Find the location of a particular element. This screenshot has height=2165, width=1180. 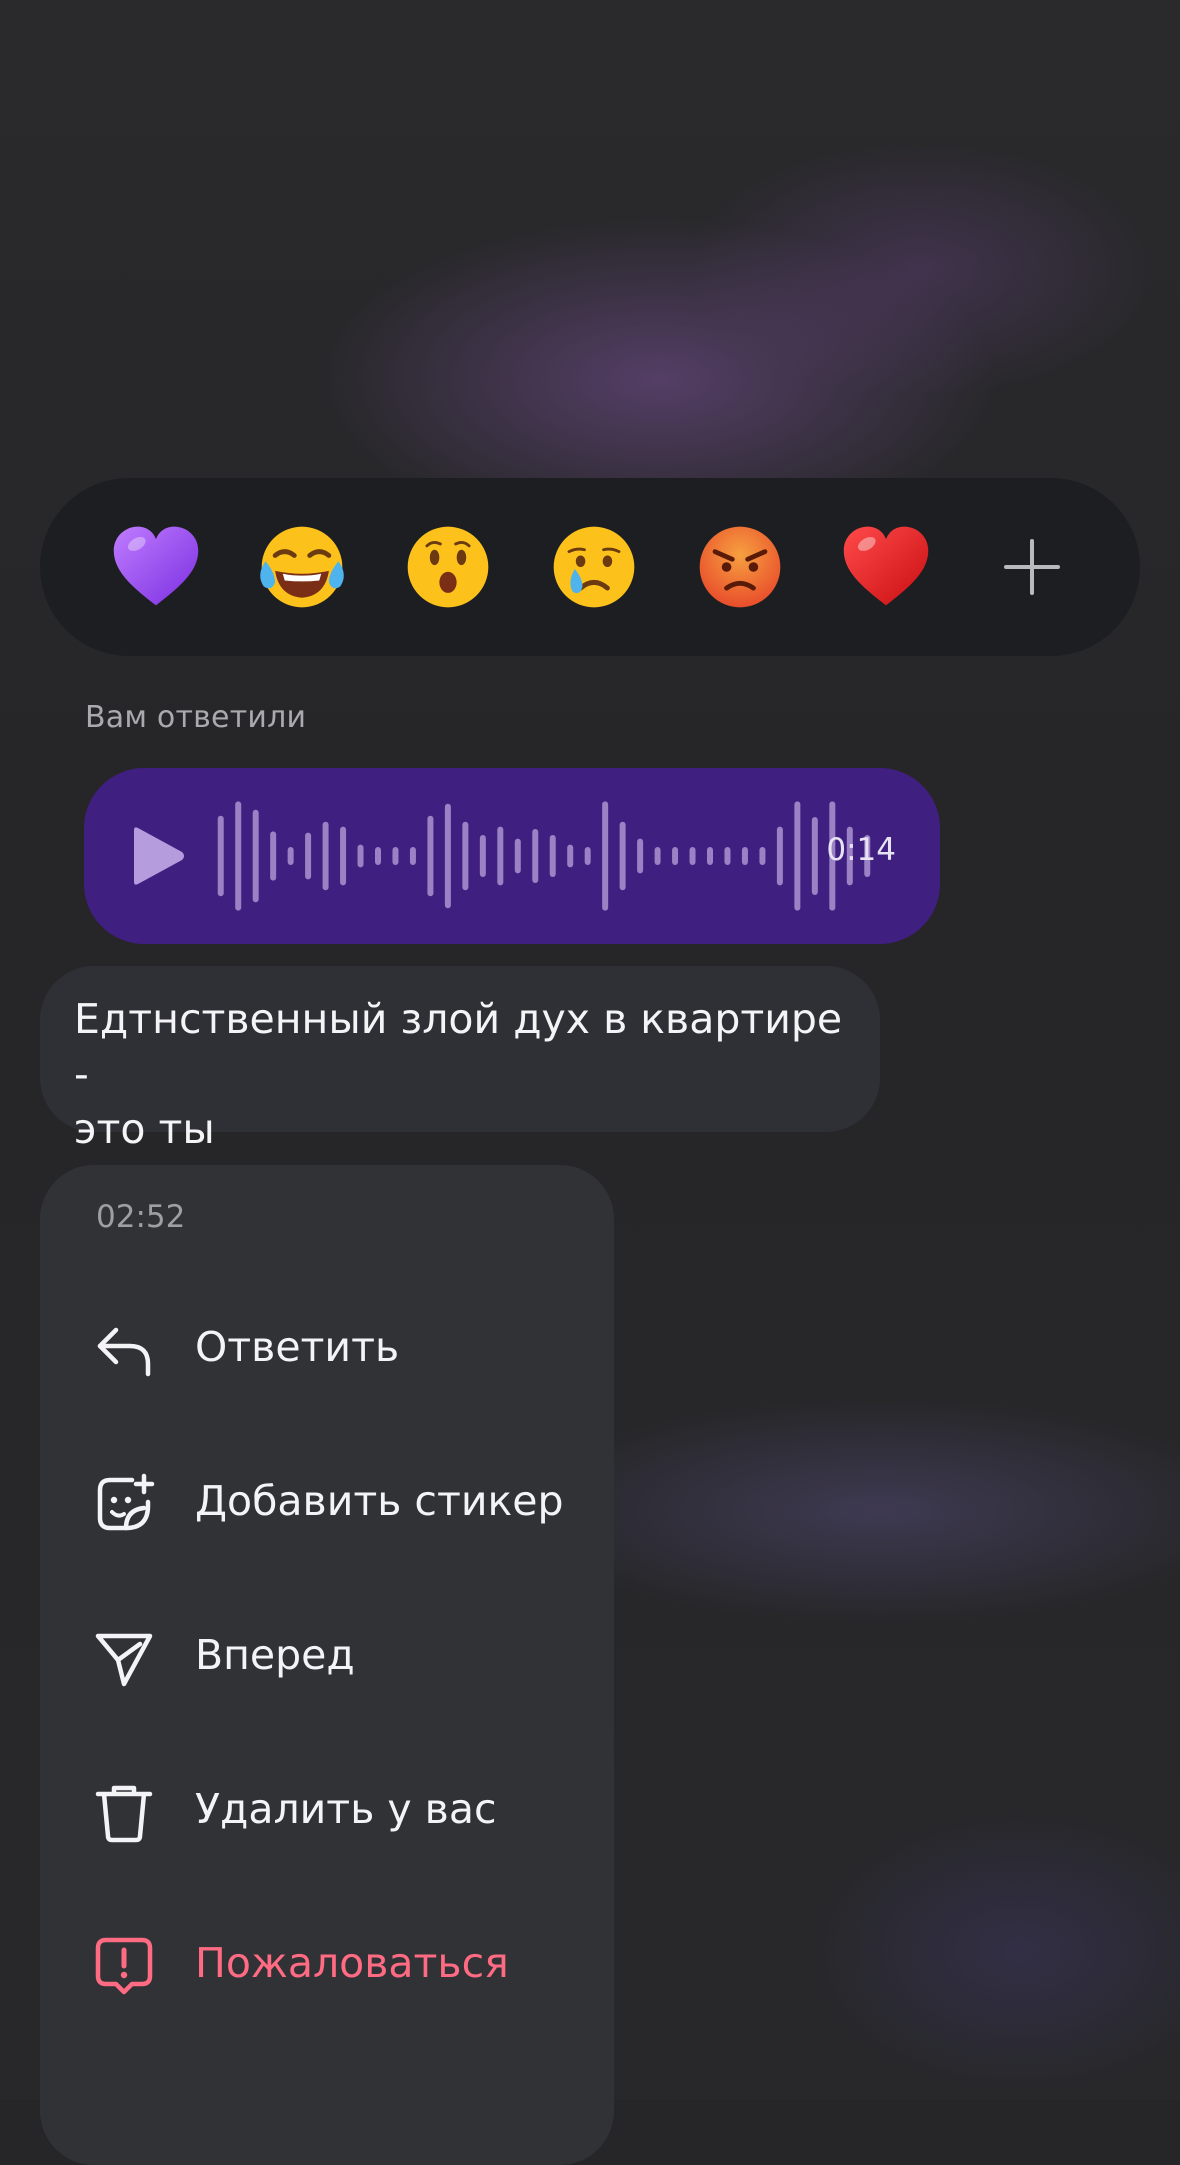

reaction-red-heart is located at coordinates (886, 567).